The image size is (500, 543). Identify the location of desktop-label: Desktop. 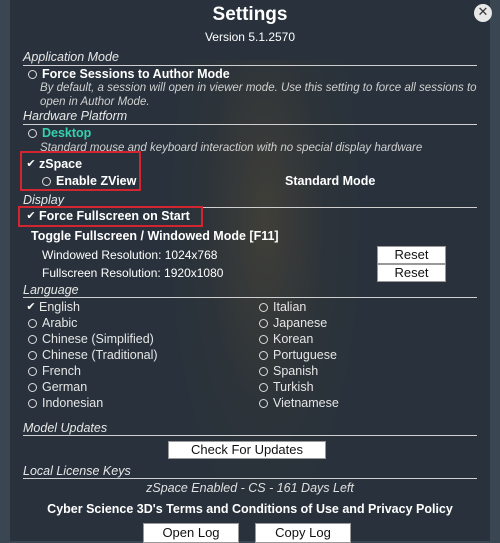
(67, 133).